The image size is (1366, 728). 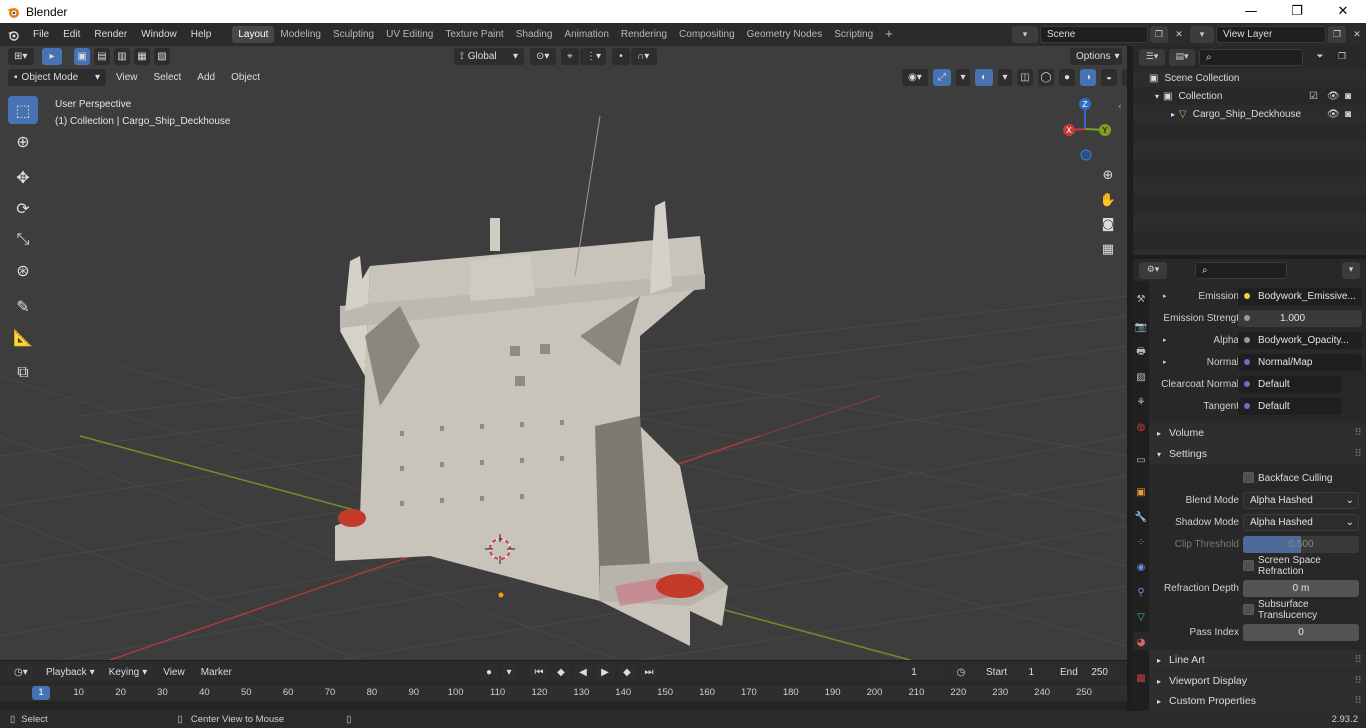 I want to click on particles-tab-icon: ⁘, so click(x=1141, y=542).